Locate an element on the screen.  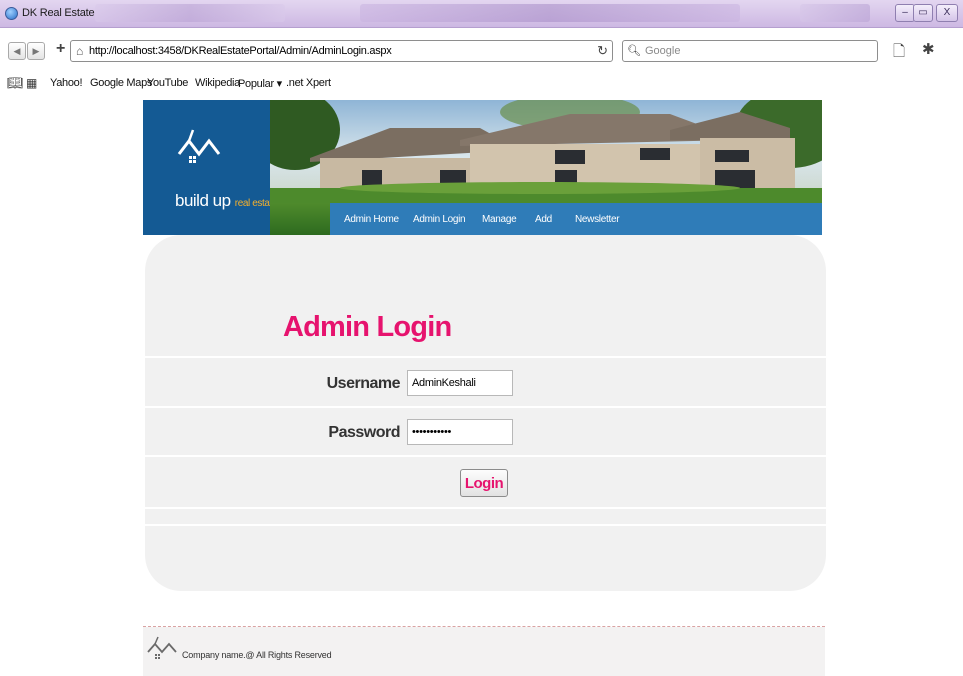
forward-button: ▶ is located at coordinates (36, 51).